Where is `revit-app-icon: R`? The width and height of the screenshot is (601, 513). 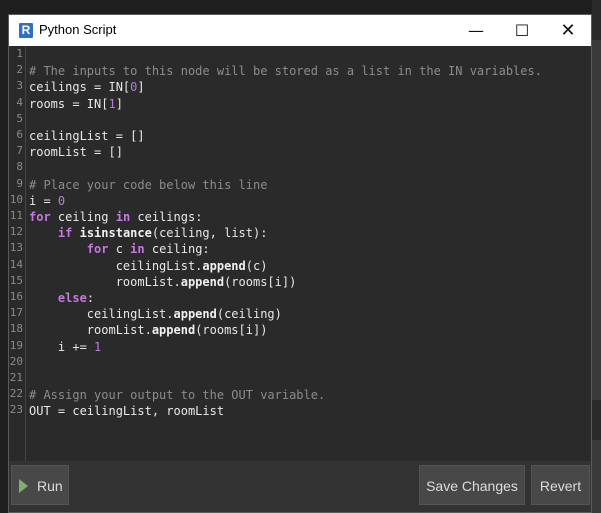 revit-app-icon: R is located at coordinates (26, 30).